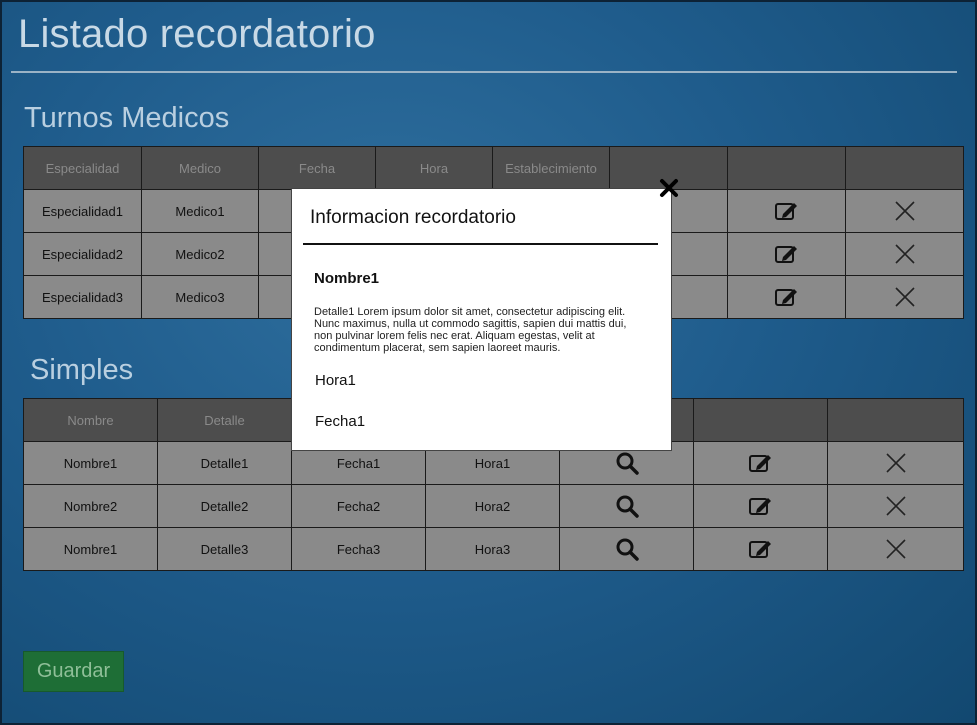 This screenshot has width=977, height=725. I want to click on section-title-simples: Simples, so click(82, 370).